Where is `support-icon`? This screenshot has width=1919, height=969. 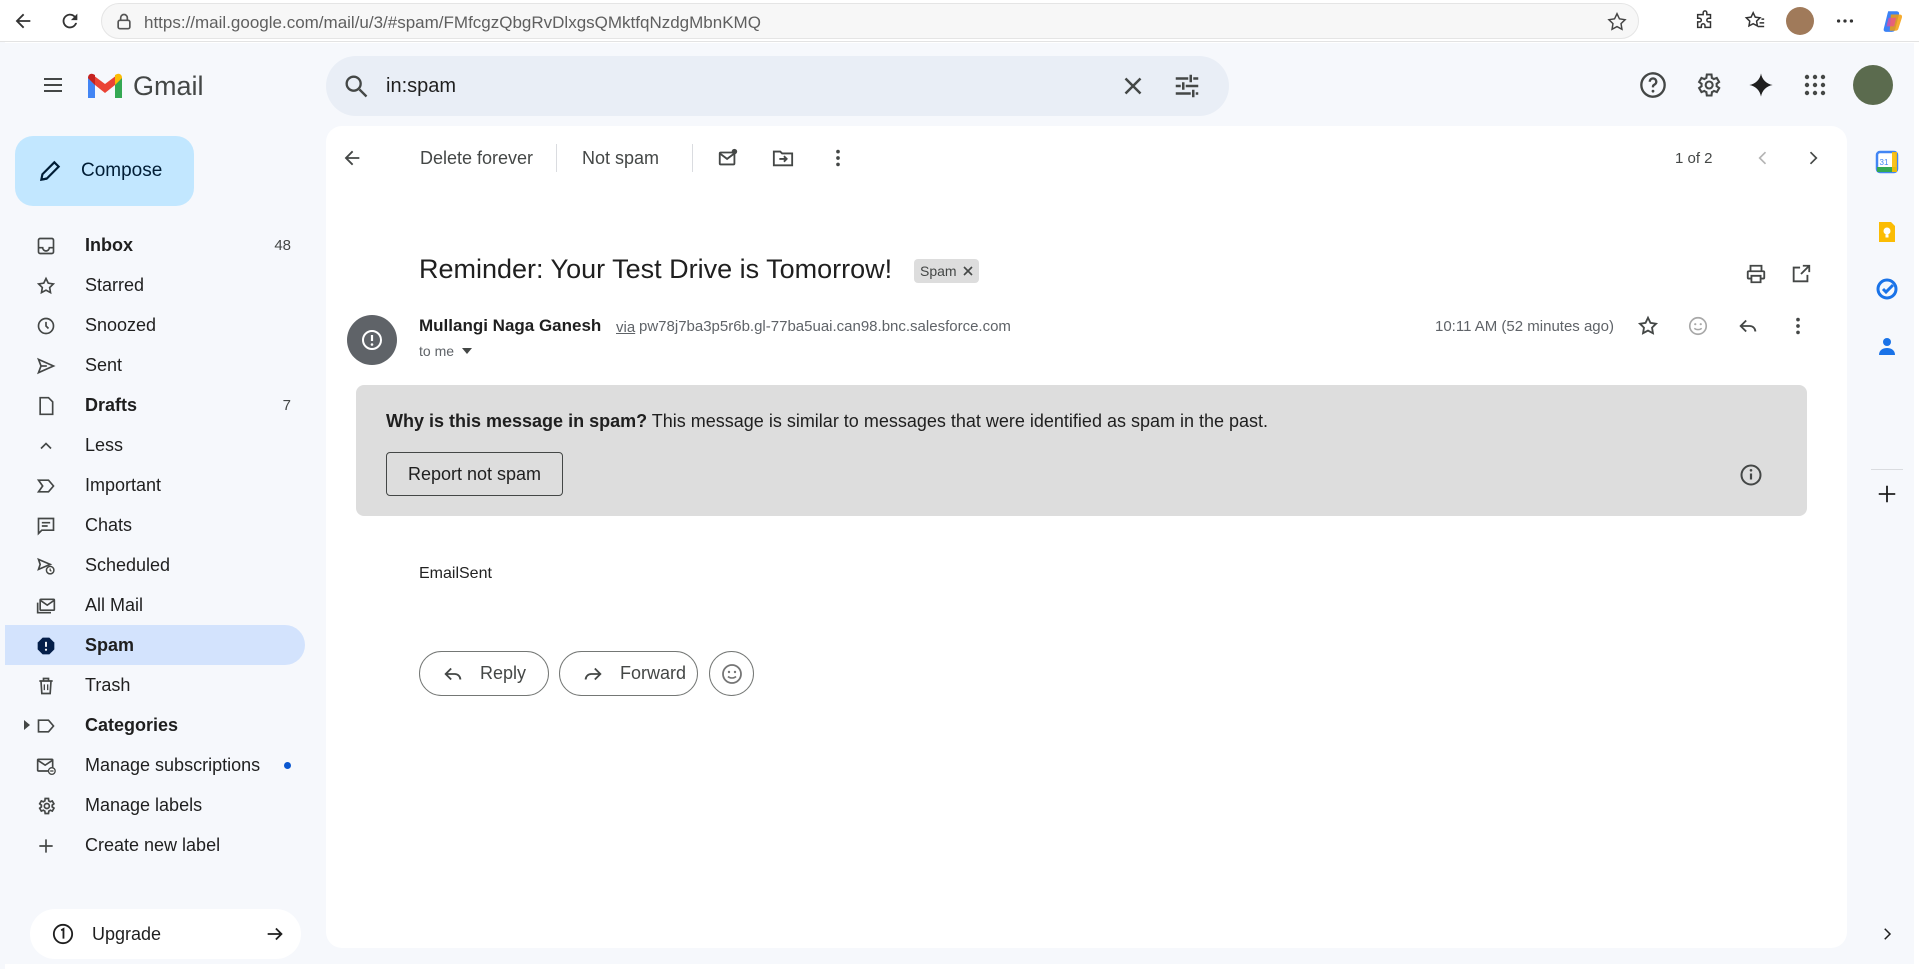
support-icon is located at coordinates (1653, 85).